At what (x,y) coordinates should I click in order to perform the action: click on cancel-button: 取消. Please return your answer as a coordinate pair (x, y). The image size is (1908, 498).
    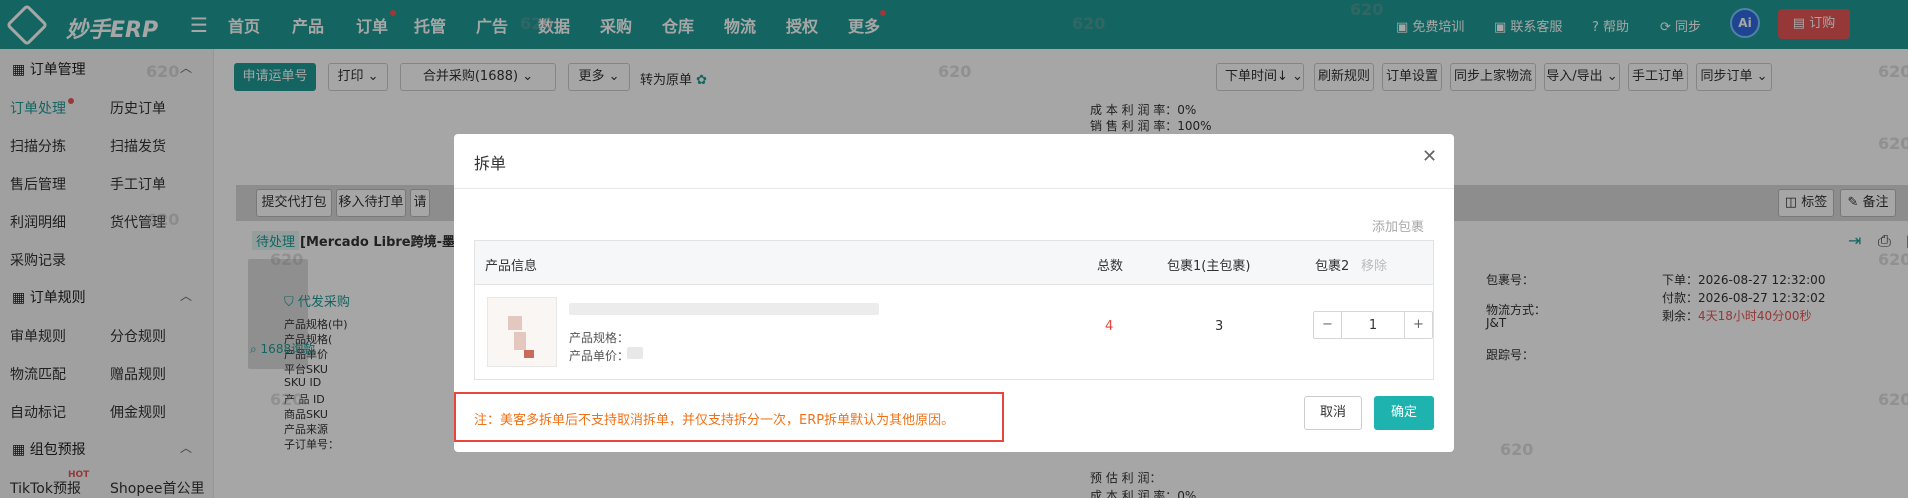
    Looking at the image, I should click on (1333, 413).